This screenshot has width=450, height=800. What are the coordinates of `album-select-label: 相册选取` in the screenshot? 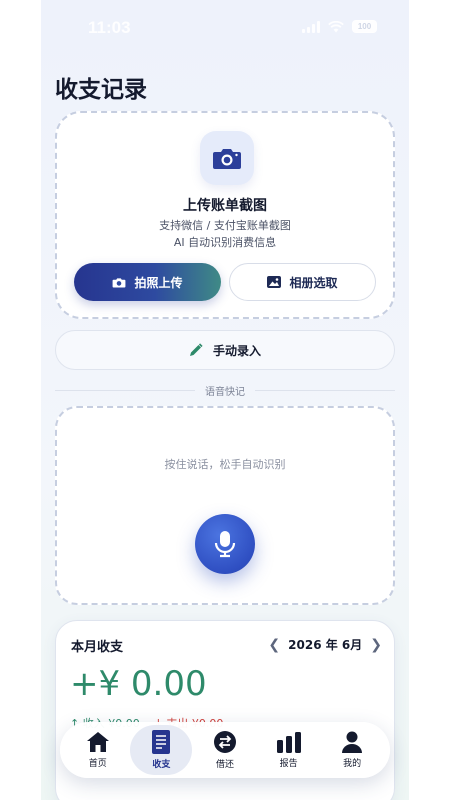 It's located at (313, 282).